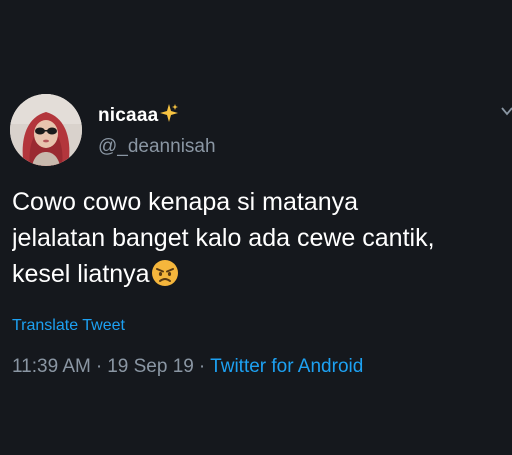  I want to click on tweet-text-line-content: kesel liatnya, so click(81, 274).